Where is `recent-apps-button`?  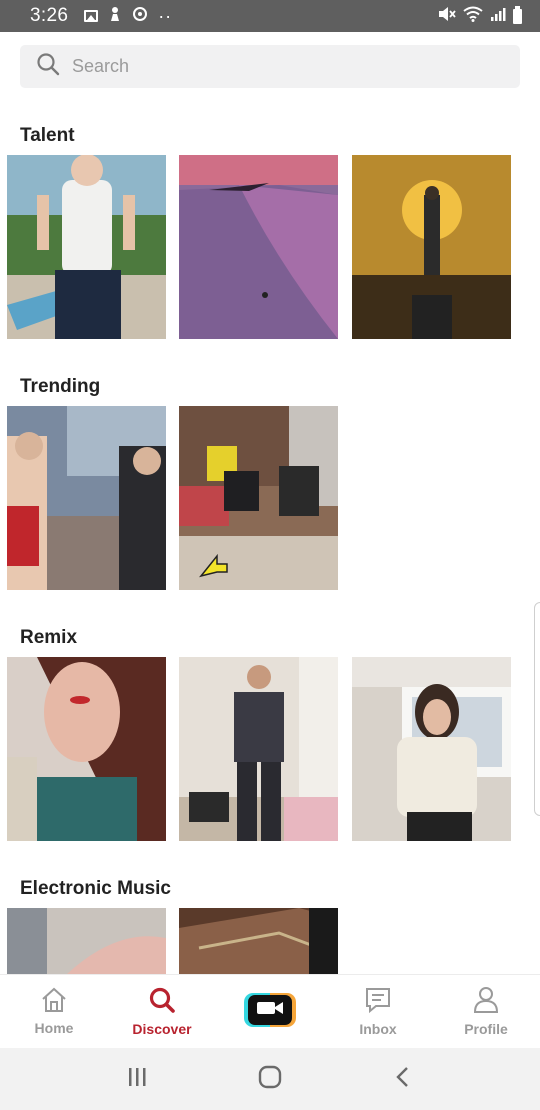 recent-apps-button is located at coordinates (137, 1079).